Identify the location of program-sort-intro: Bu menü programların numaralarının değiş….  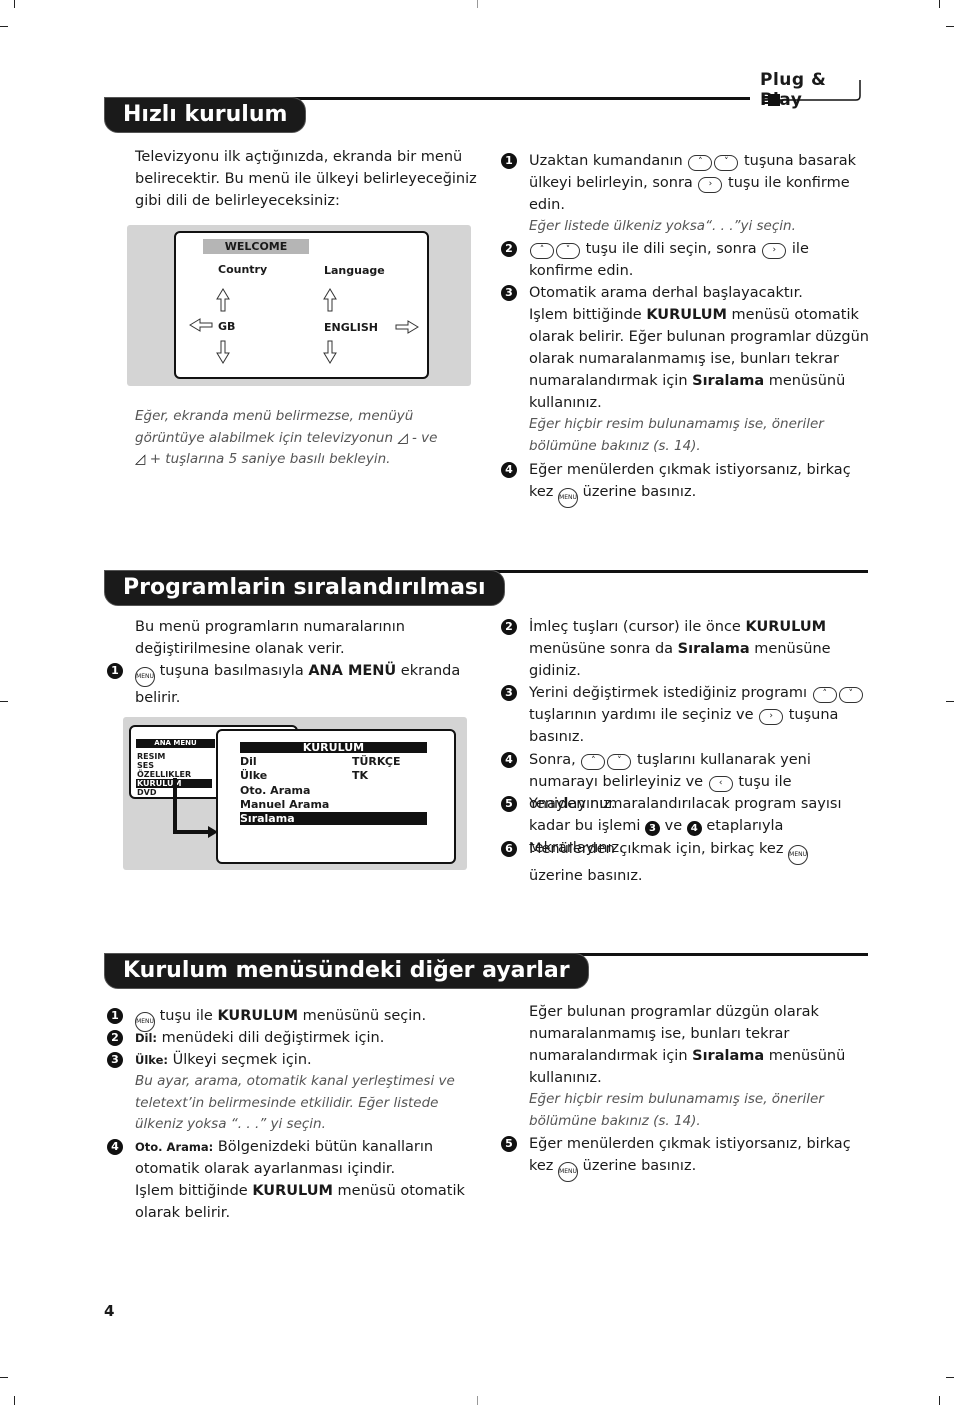
(270, 638).